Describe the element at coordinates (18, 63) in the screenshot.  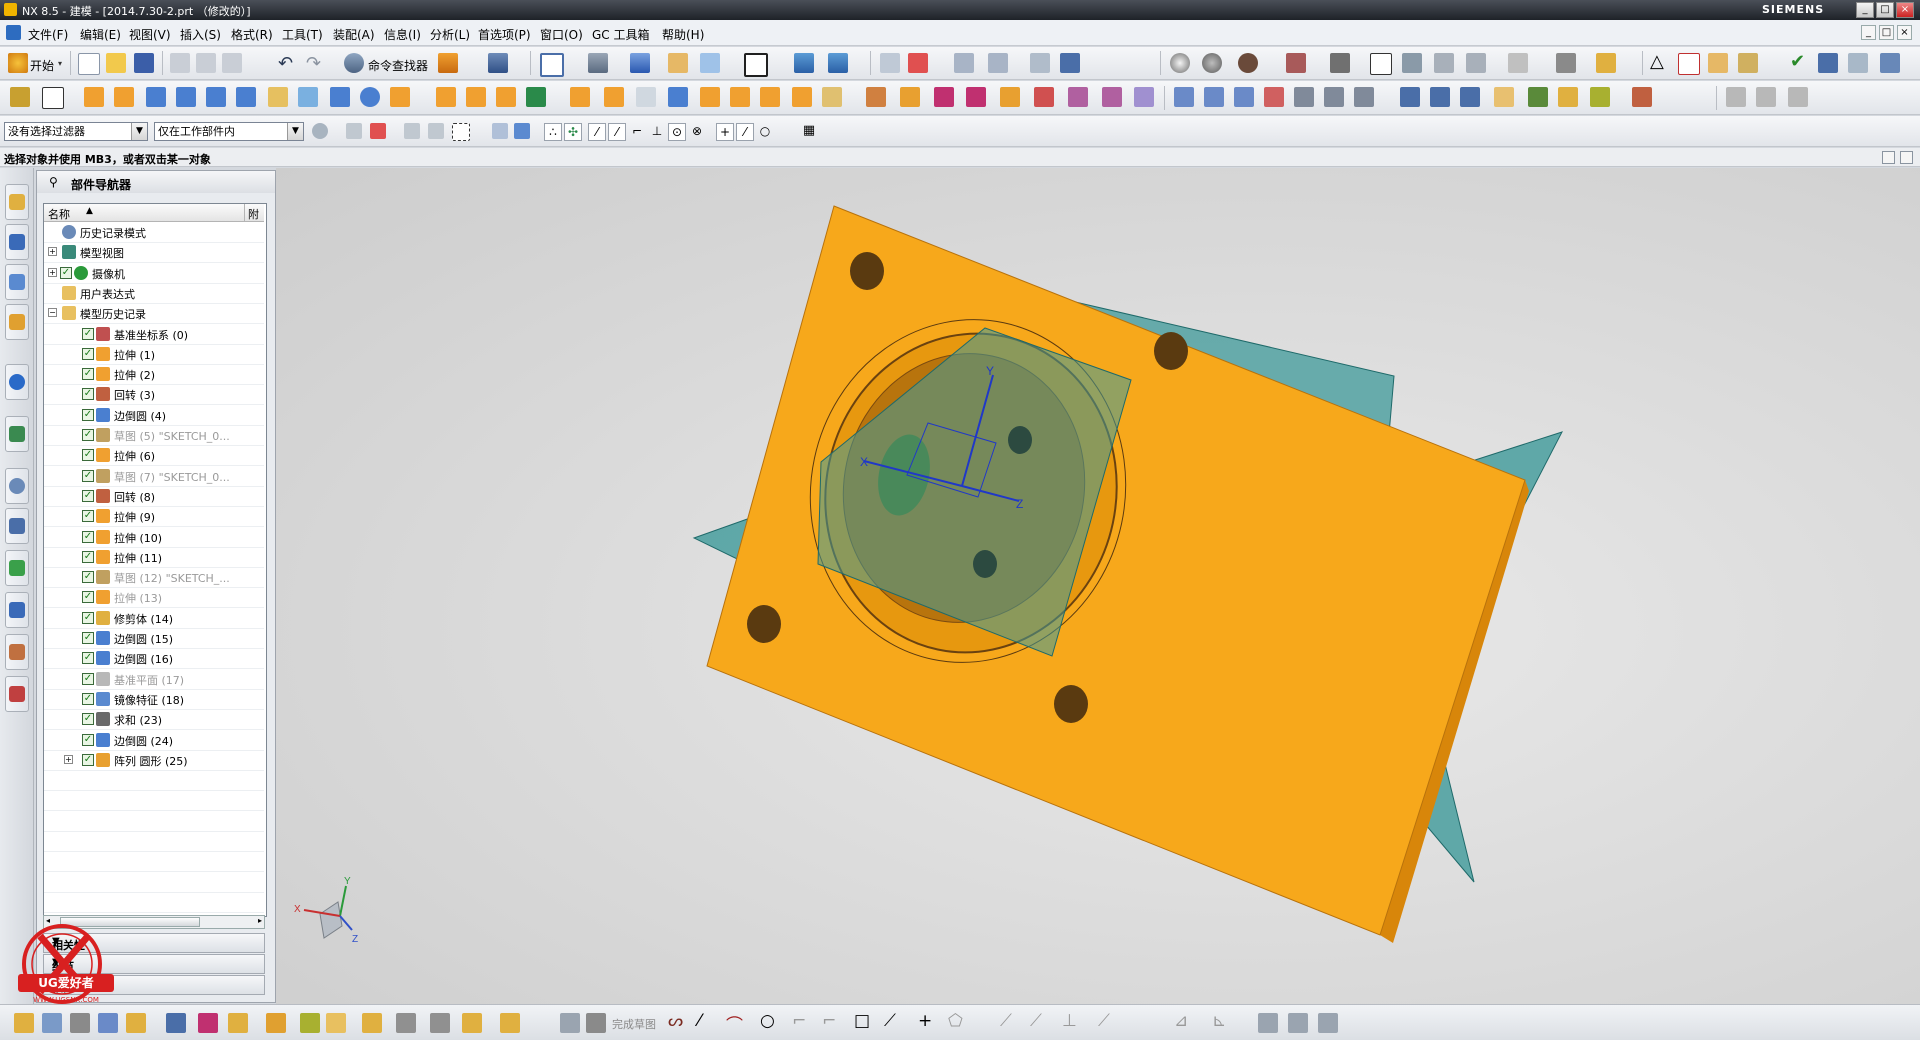
I see `start-icon` at that location.